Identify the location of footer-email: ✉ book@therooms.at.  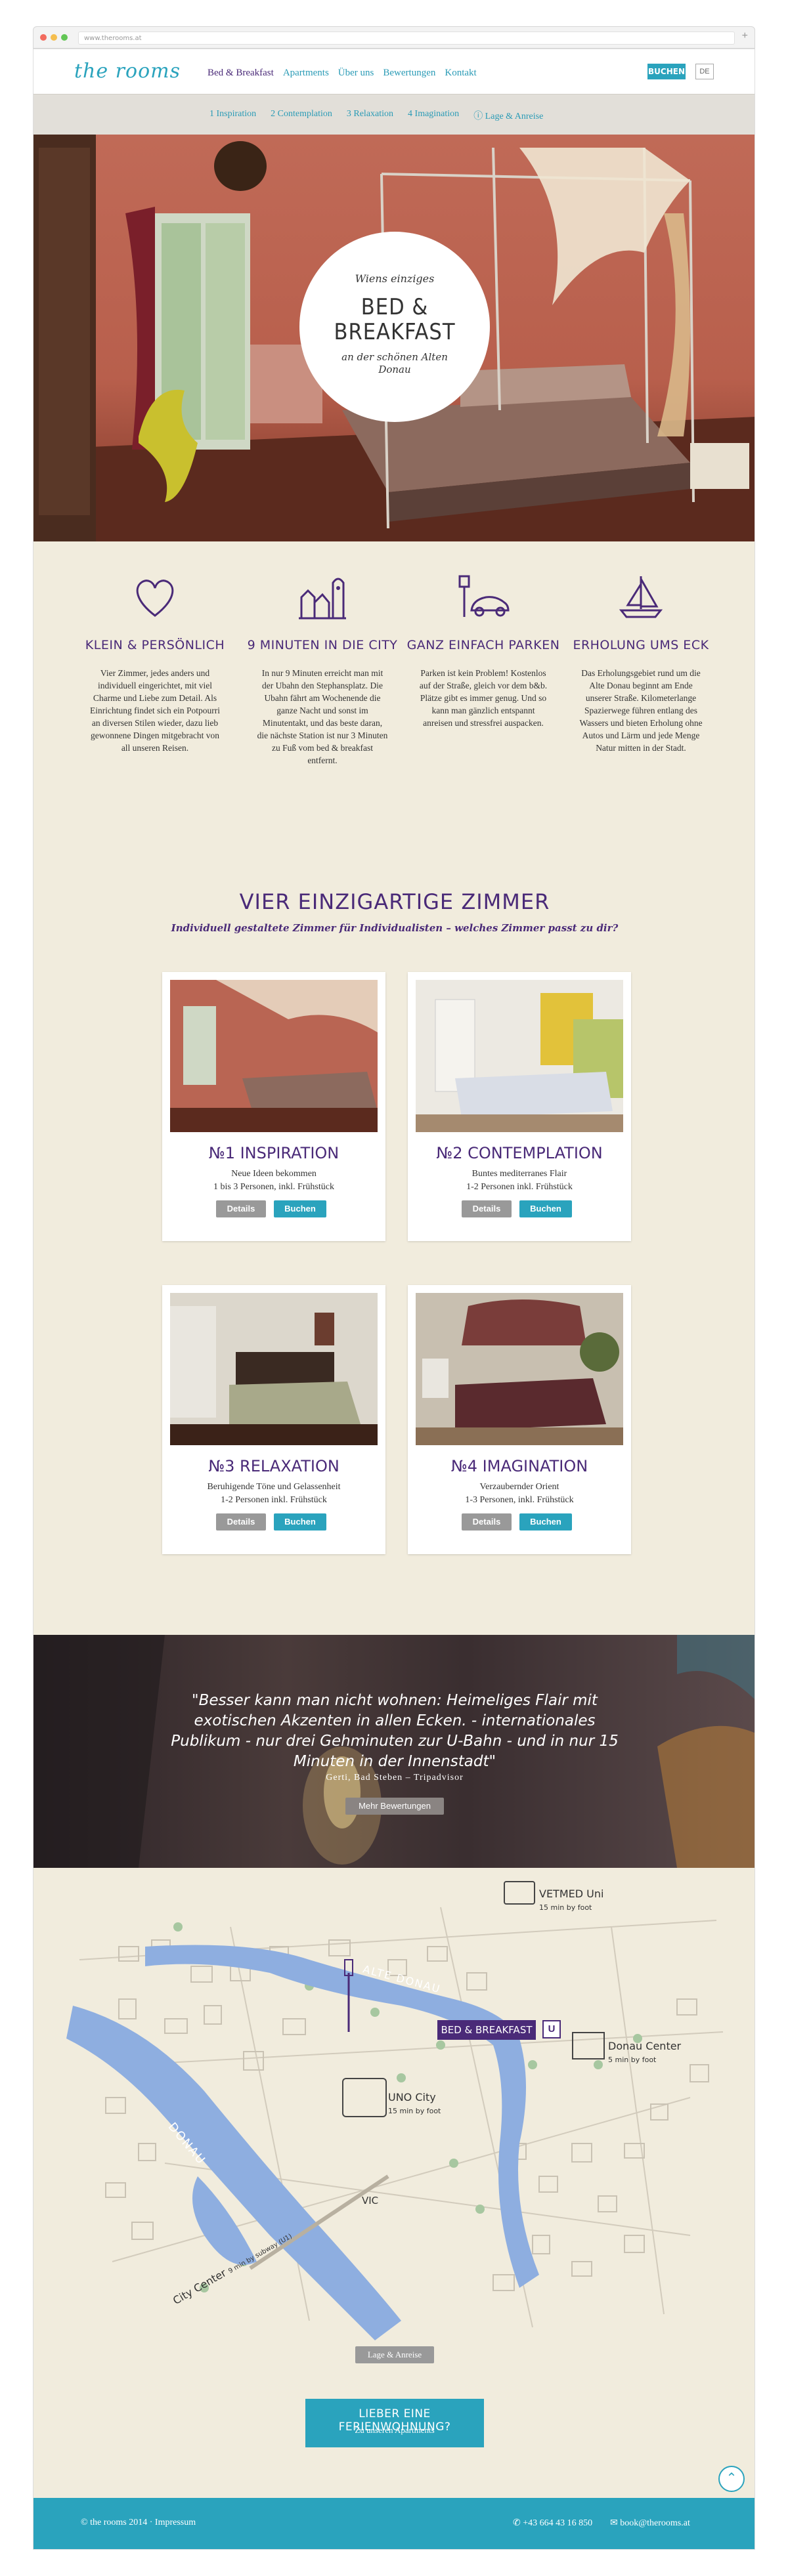
(650, 2523).